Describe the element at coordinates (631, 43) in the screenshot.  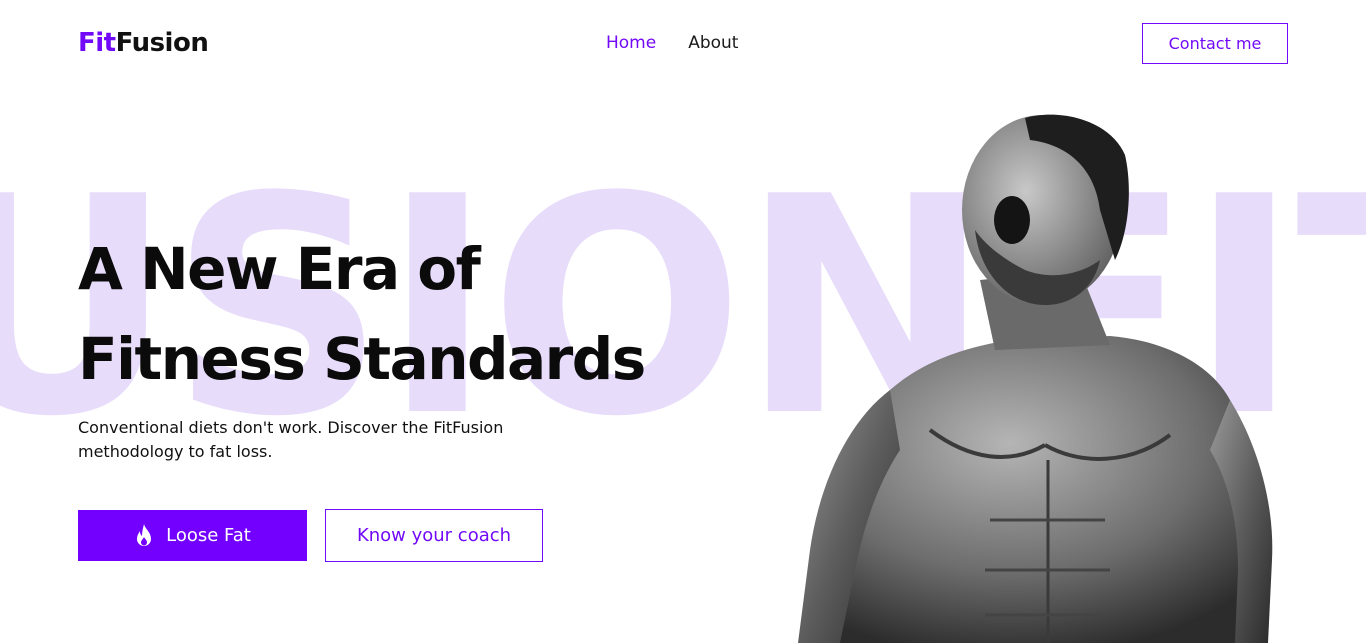
I see `nav-home-link: Home` at that location.